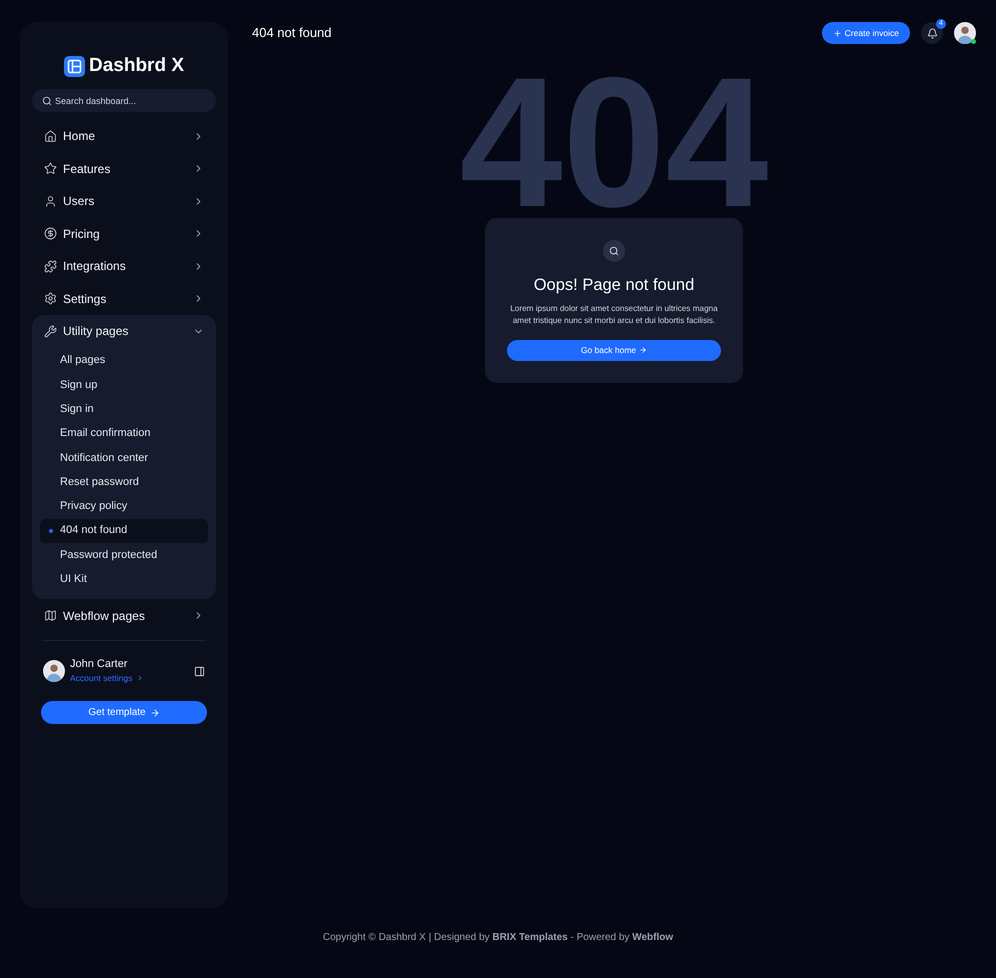 This screenshot has height=978, width=996. I want to click on submenu-item: Sign in, so click(124, 409).